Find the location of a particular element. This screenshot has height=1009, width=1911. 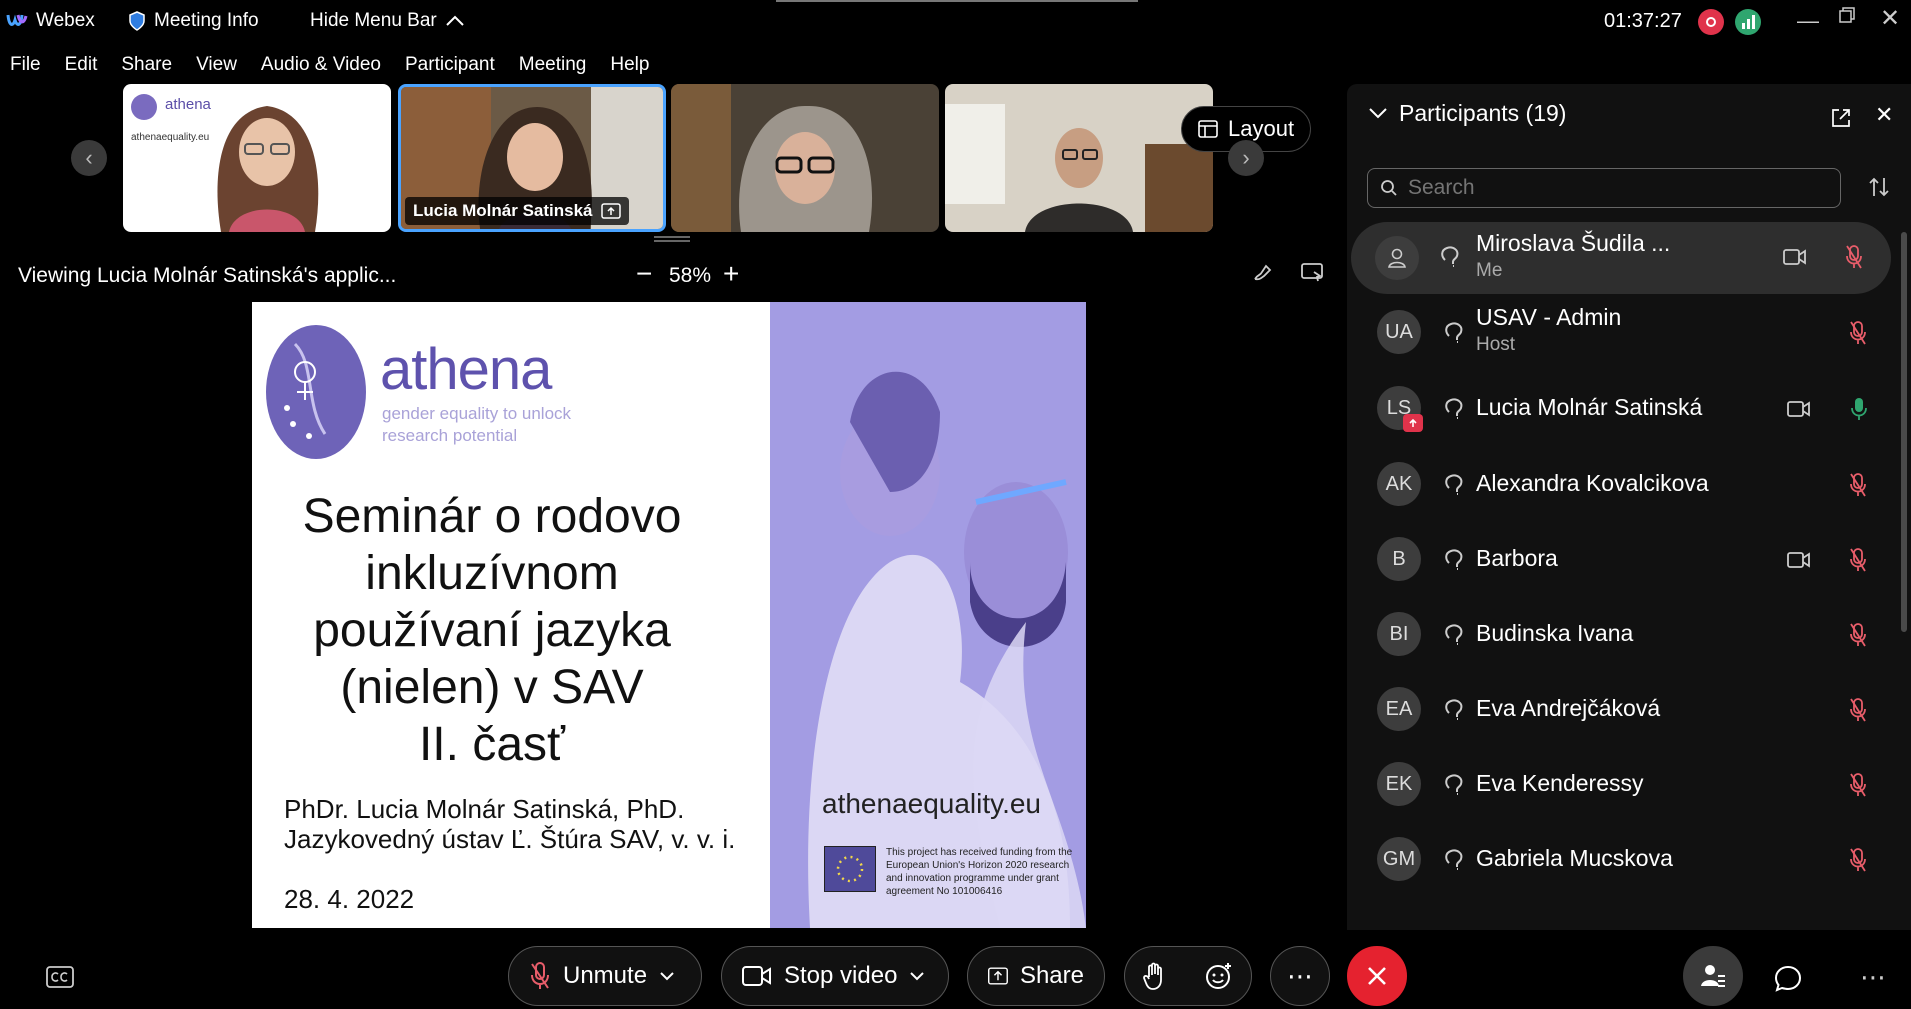

chat-icon is located at coordinates (1788, 978).